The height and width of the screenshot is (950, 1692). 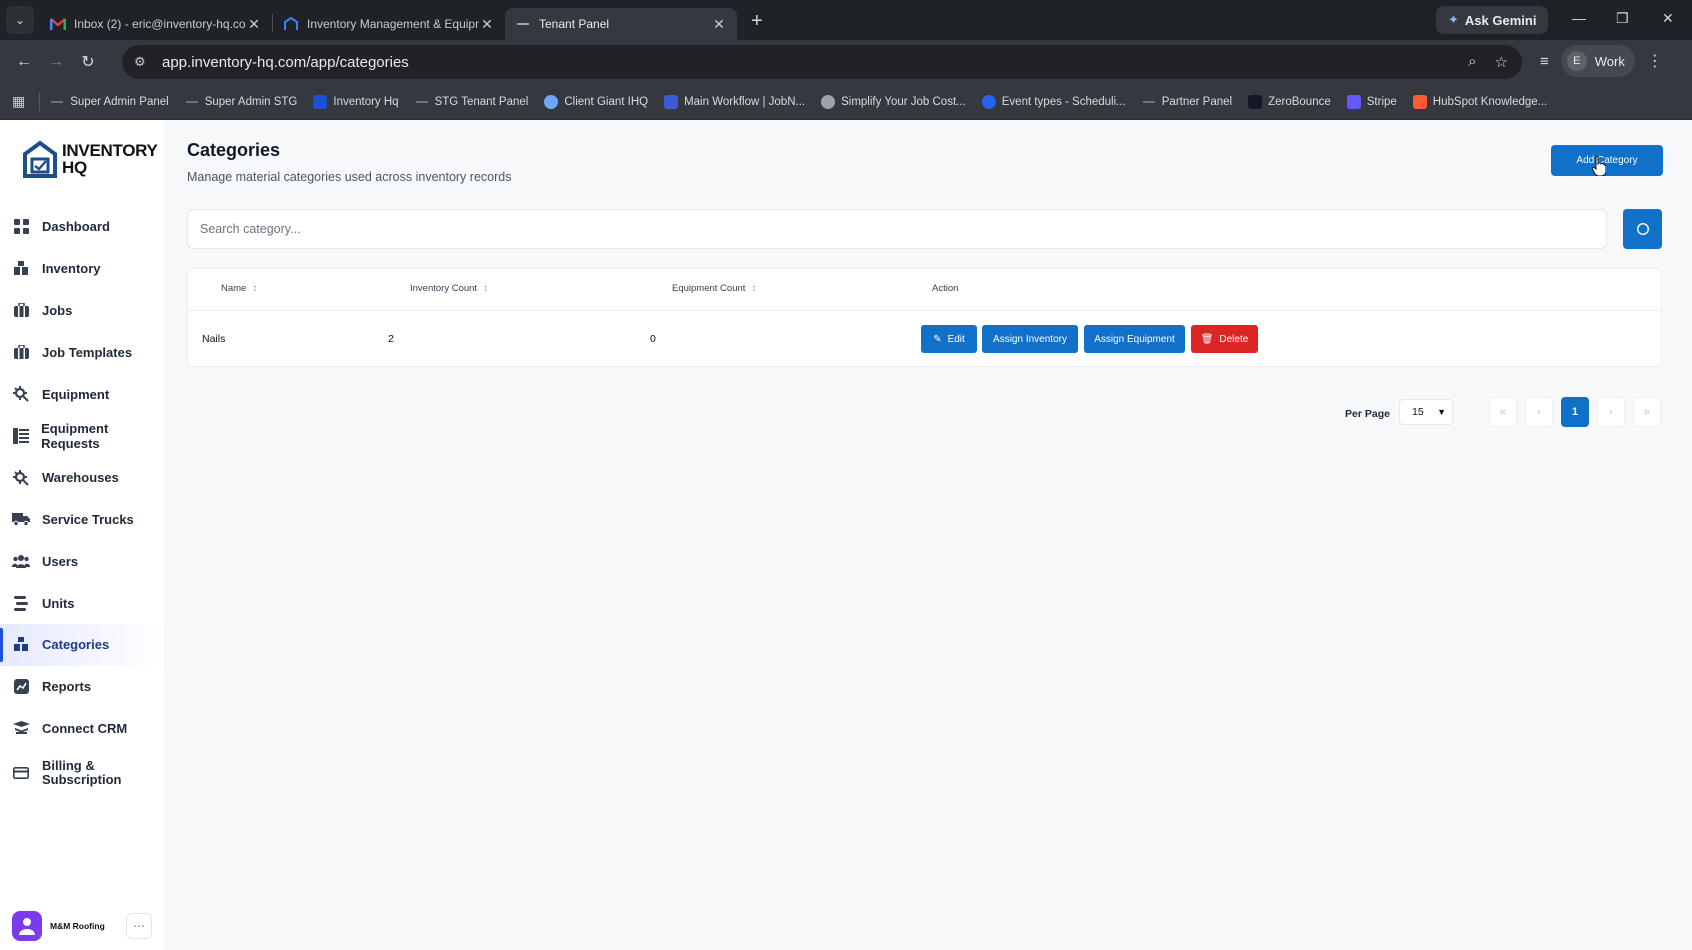 What do you see at coordinates (241, 102) in the screenshot?
I see `bookmark-item: Super Admin STG` at bounding box center [241, 102].